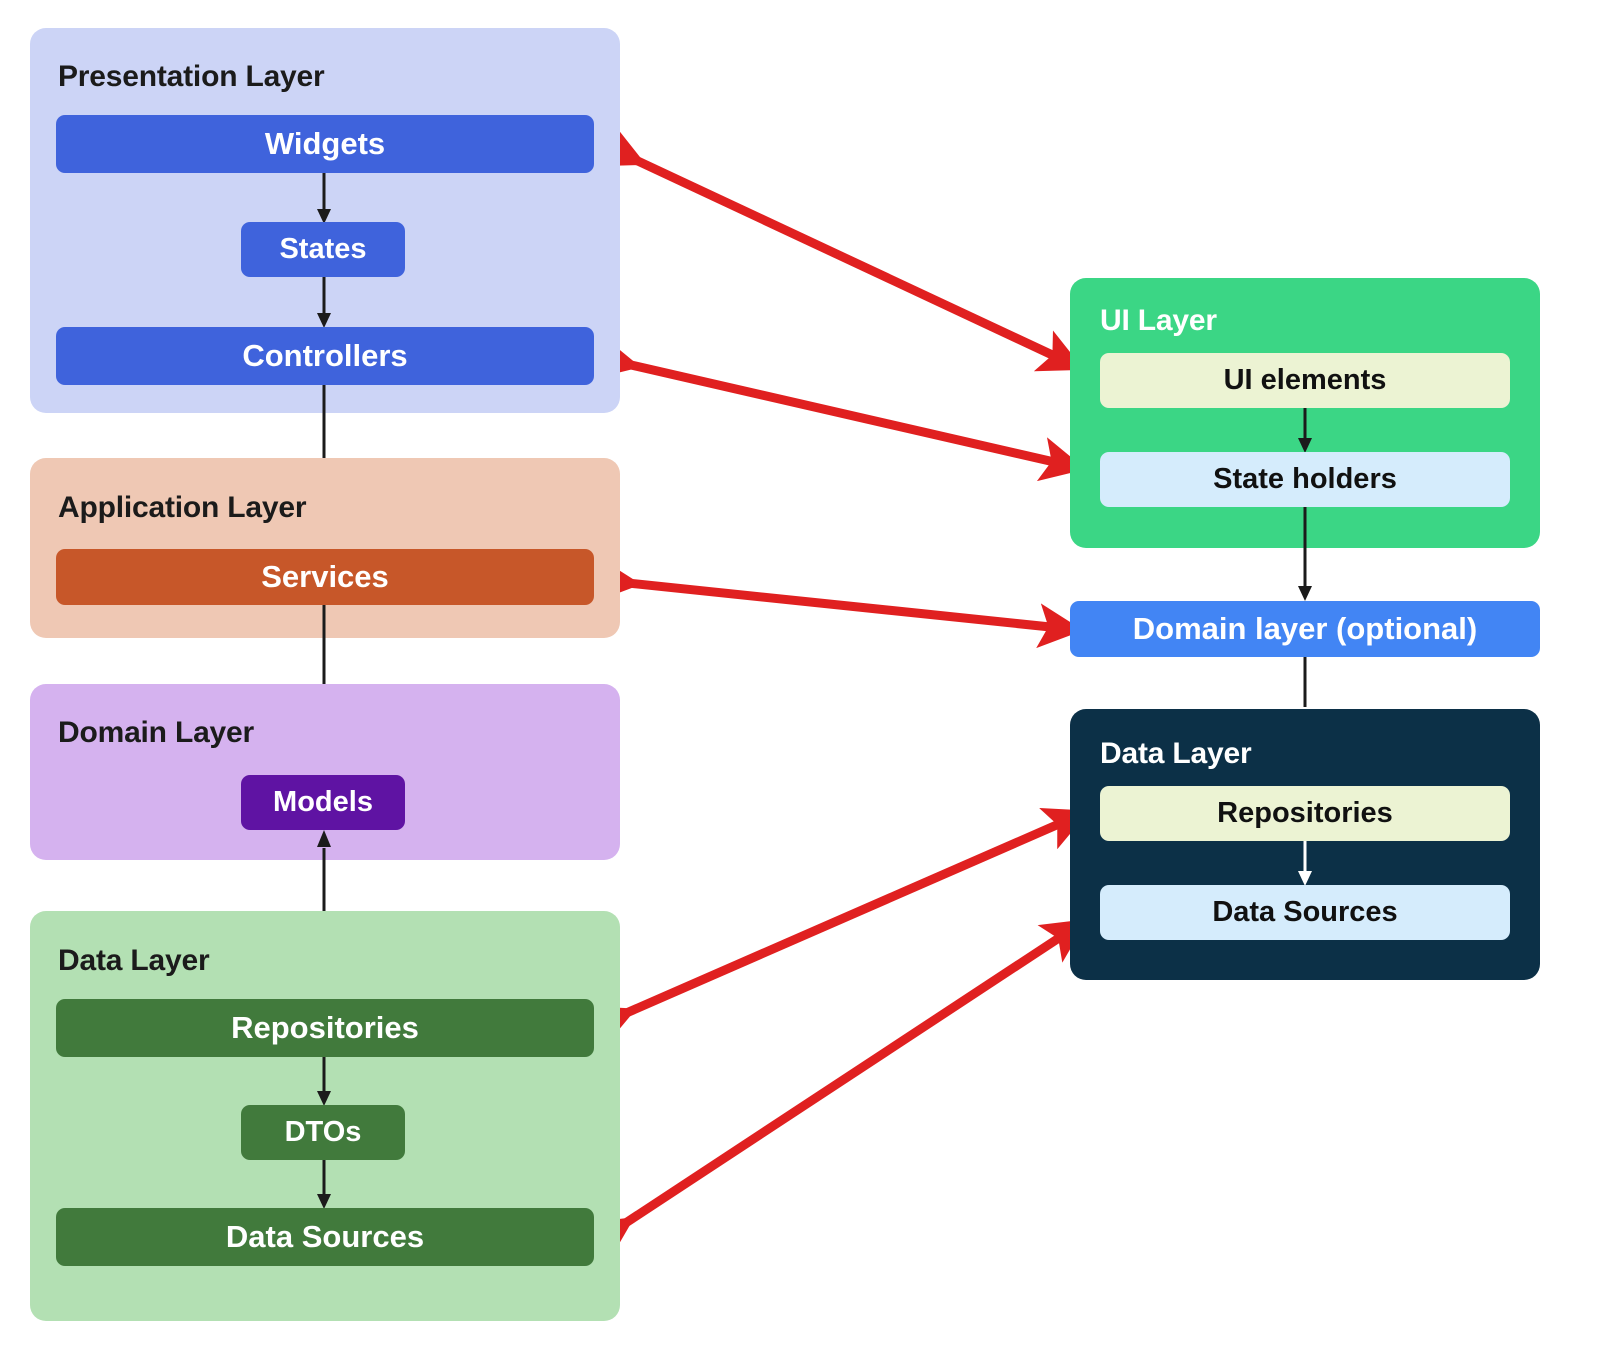  I want to click on node-widgets-label: Widgets, so click(325, 143).